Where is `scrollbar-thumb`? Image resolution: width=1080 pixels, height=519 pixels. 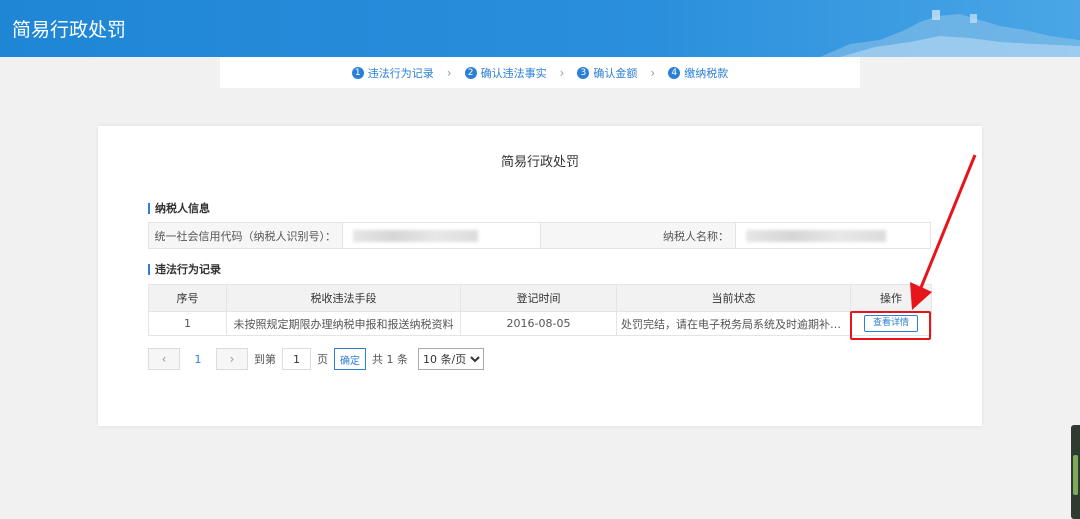 scrollbar-thumb is located at coordinates (1075, 475).